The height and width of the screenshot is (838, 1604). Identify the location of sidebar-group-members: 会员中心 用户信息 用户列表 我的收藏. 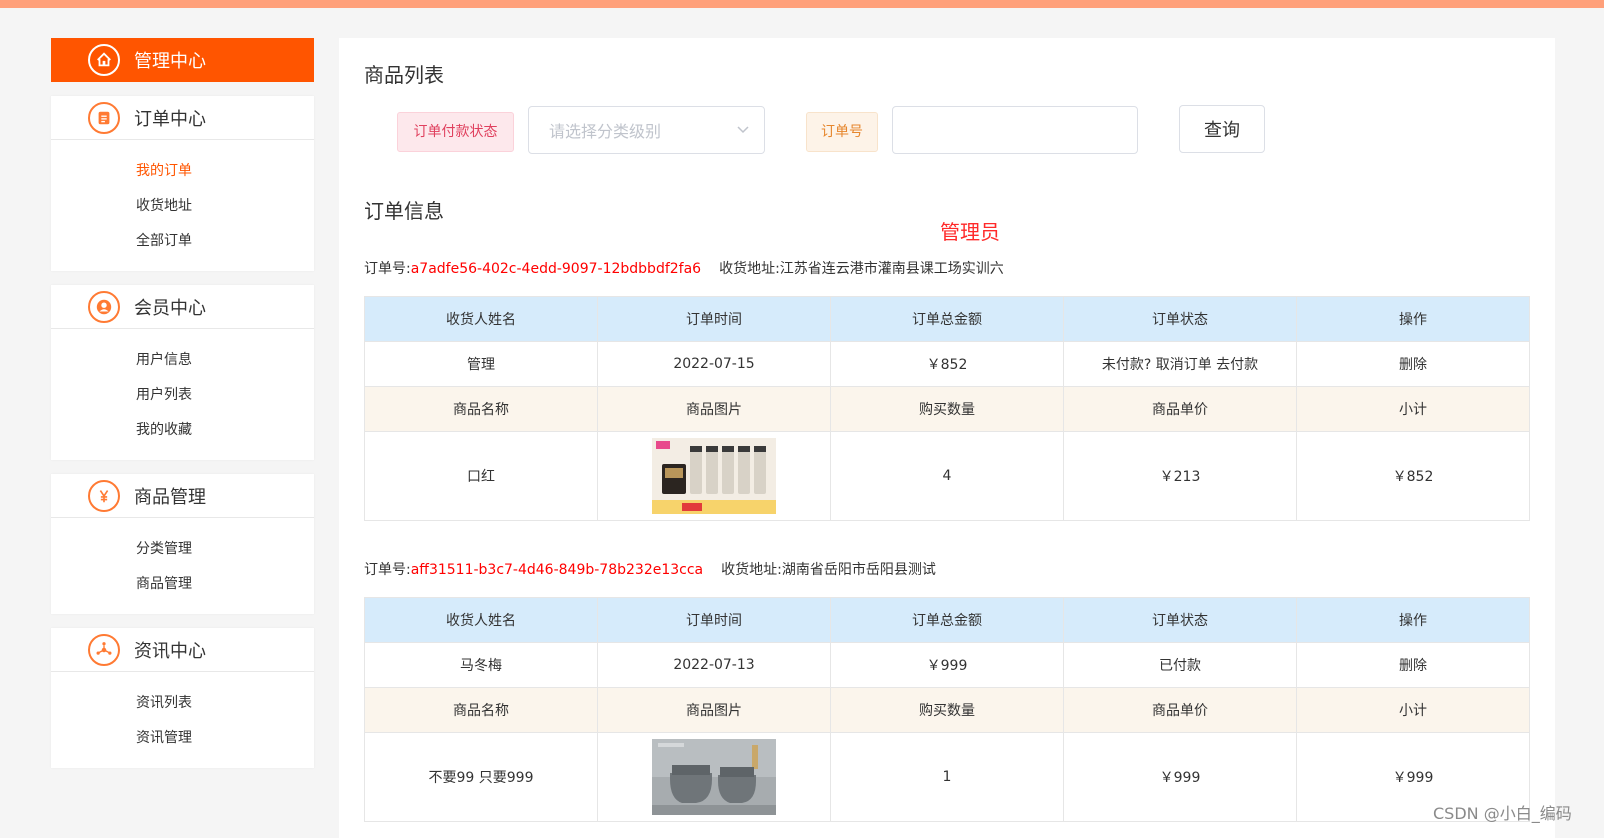
(182, 372).